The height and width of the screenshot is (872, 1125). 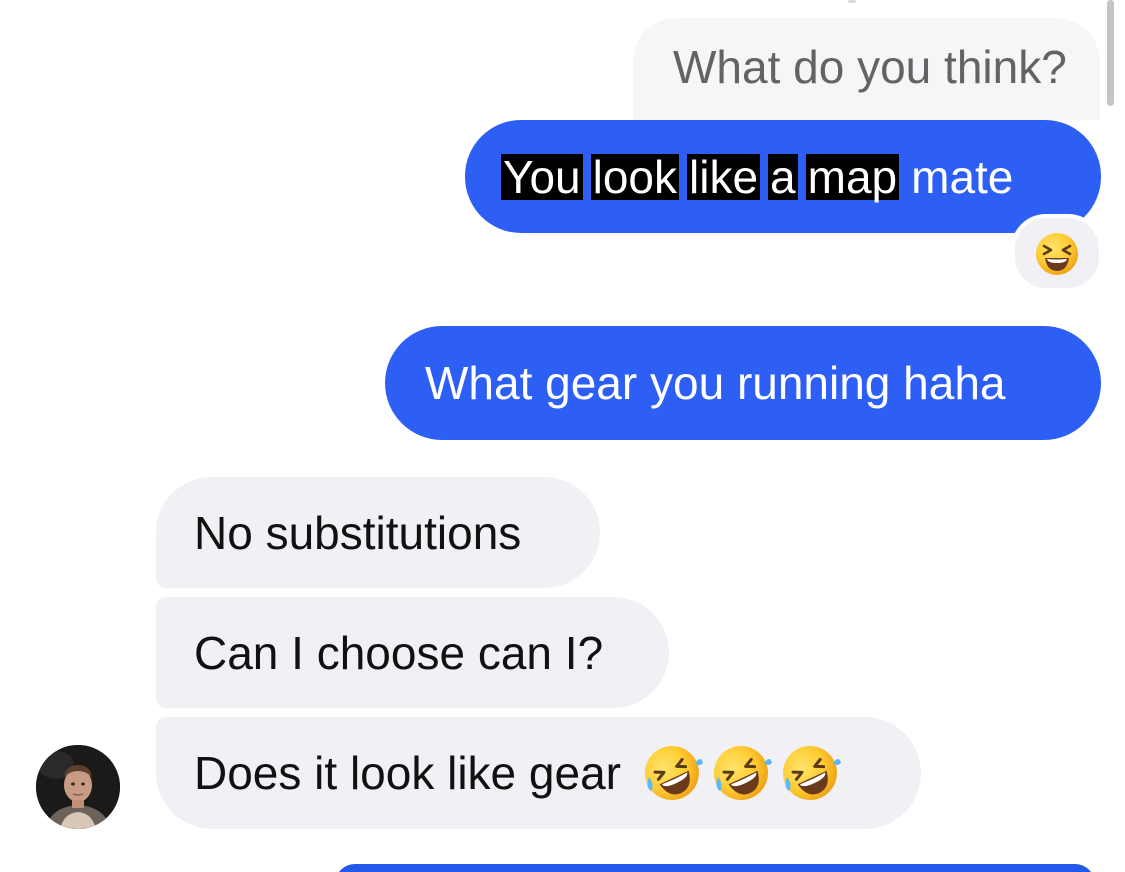 What do you see at coordinates (715, 868) in the screenshot?
I see `outgoing-message-bubble-partial` at bounding box center [715, 868].